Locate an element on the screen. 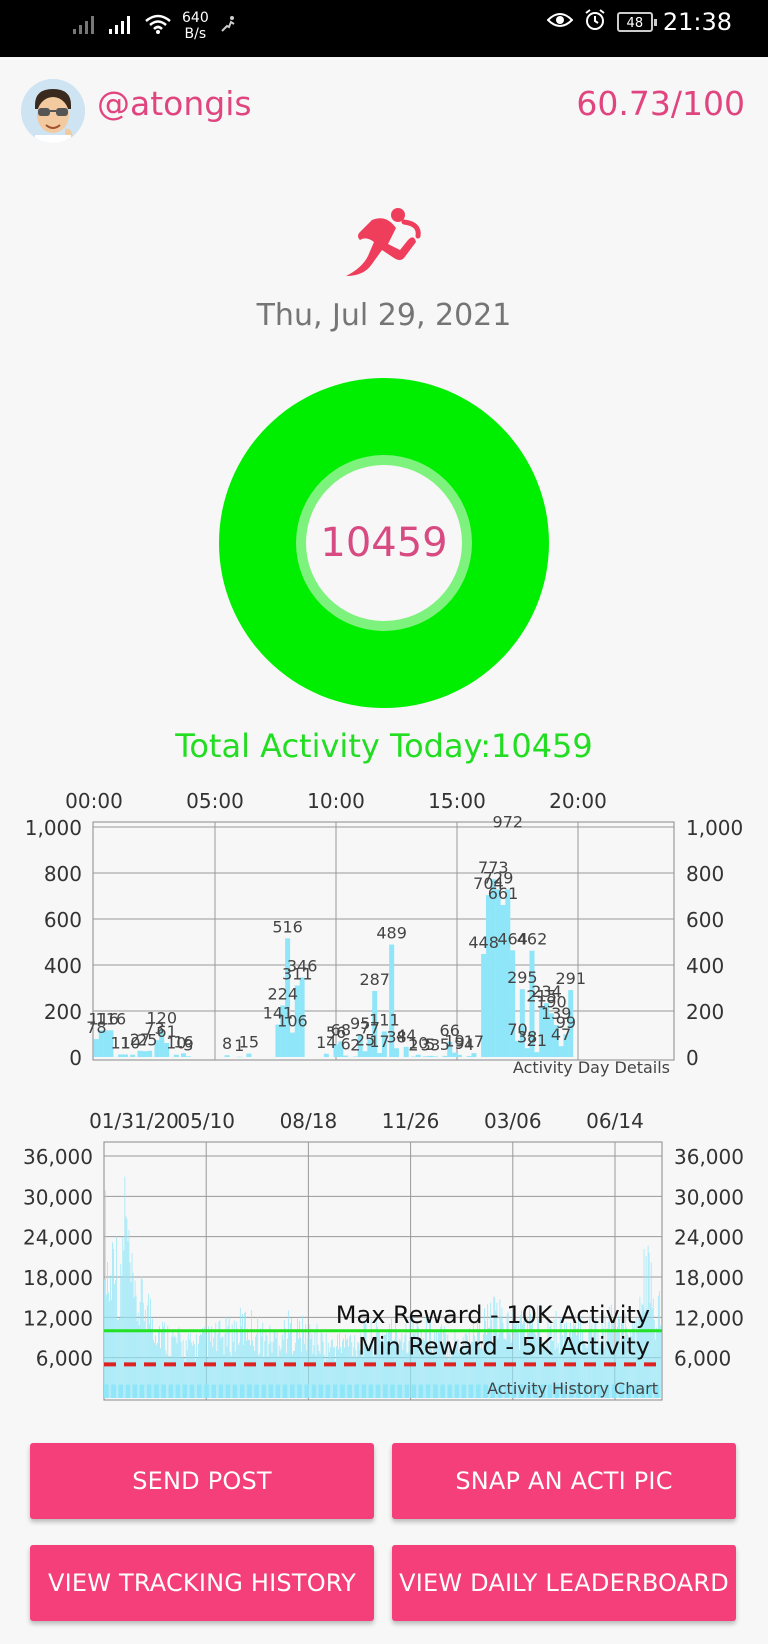 This screenshot has height=1644, width=768. history-chart-caption: Activity History Chart is located at coordinates (572, 1388).